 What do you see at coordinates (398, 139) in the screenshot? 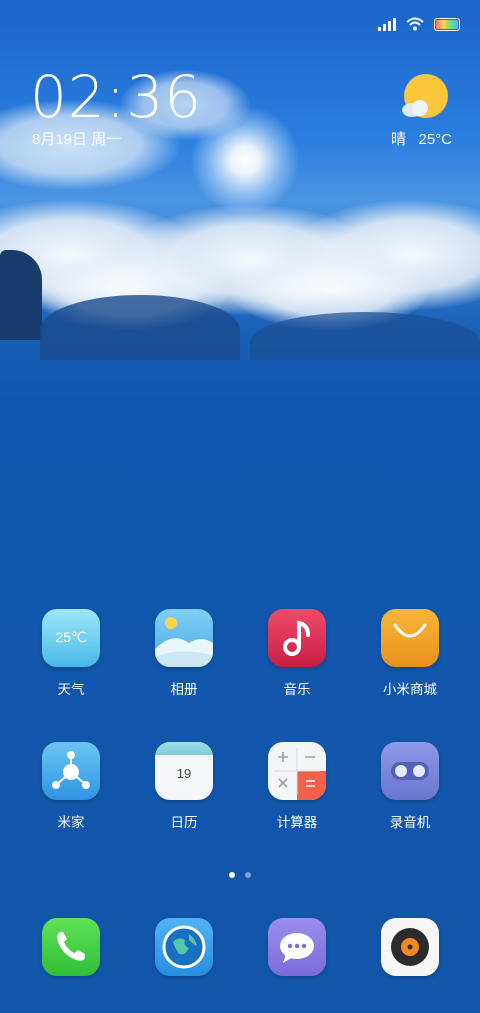
I see `weather-condition: 晴` at bounding box center [398, 139].